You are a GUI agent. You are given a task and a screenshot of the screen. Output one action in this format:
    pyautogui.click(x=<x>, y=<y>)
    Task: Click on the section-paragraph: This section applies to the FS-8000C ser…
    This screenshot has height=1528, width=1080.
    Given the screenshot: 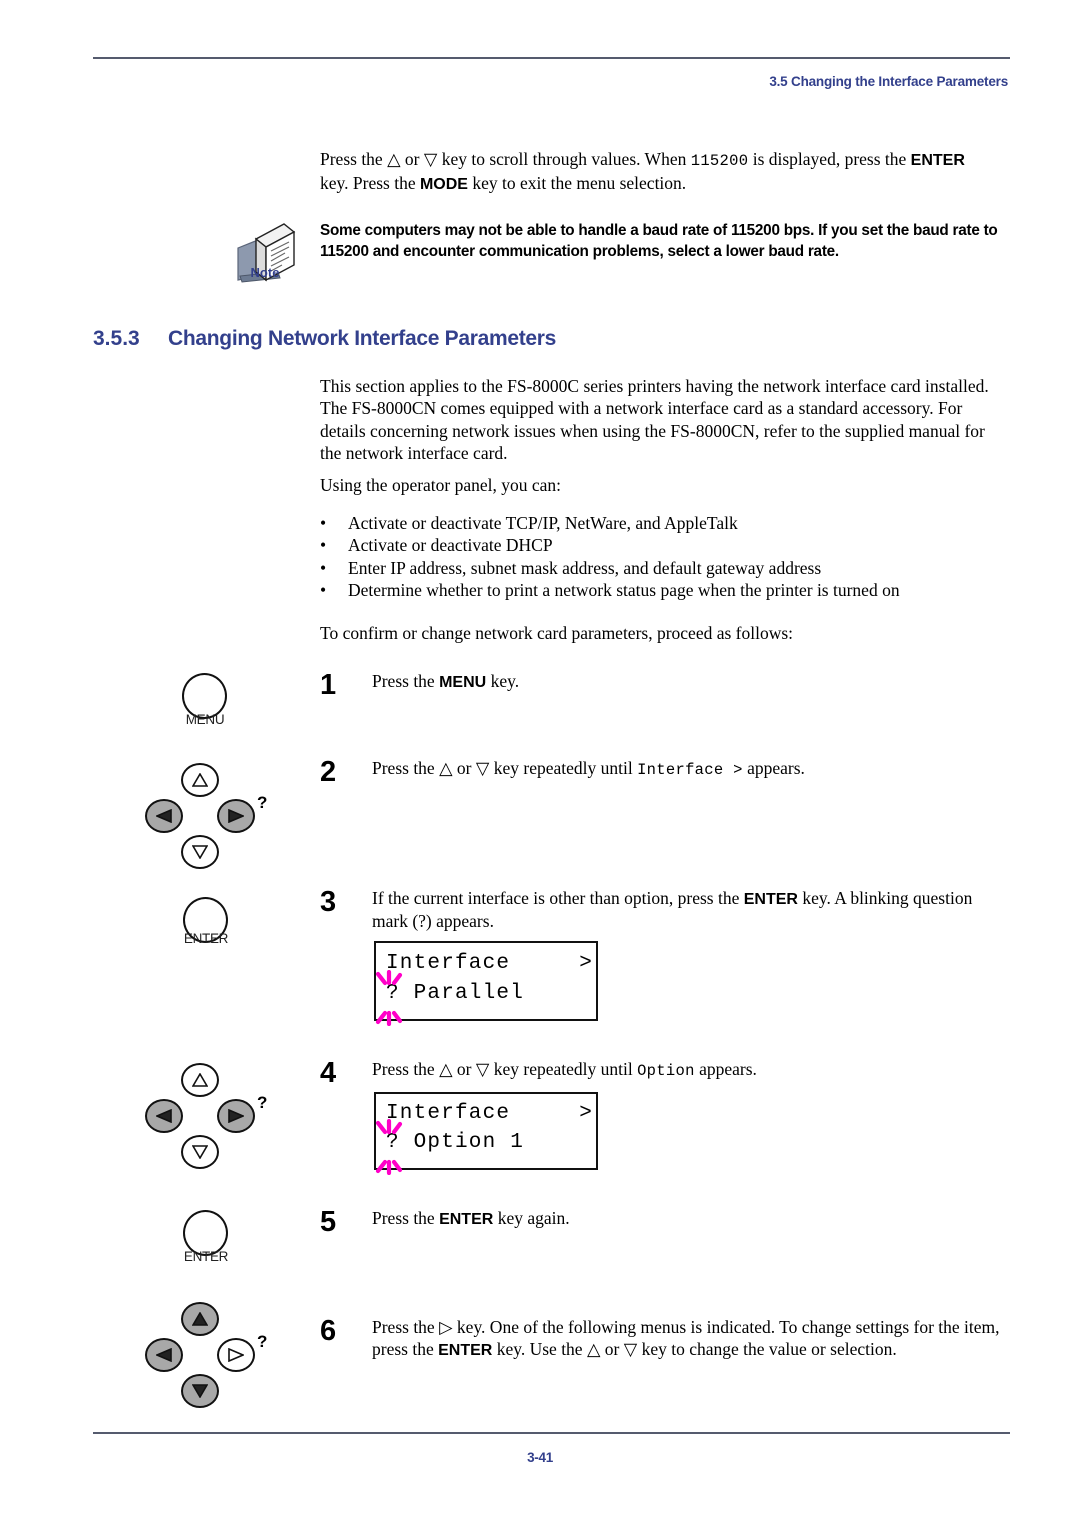 What is the action you would take?
    pyautogui.click(x=654, y=420)
    